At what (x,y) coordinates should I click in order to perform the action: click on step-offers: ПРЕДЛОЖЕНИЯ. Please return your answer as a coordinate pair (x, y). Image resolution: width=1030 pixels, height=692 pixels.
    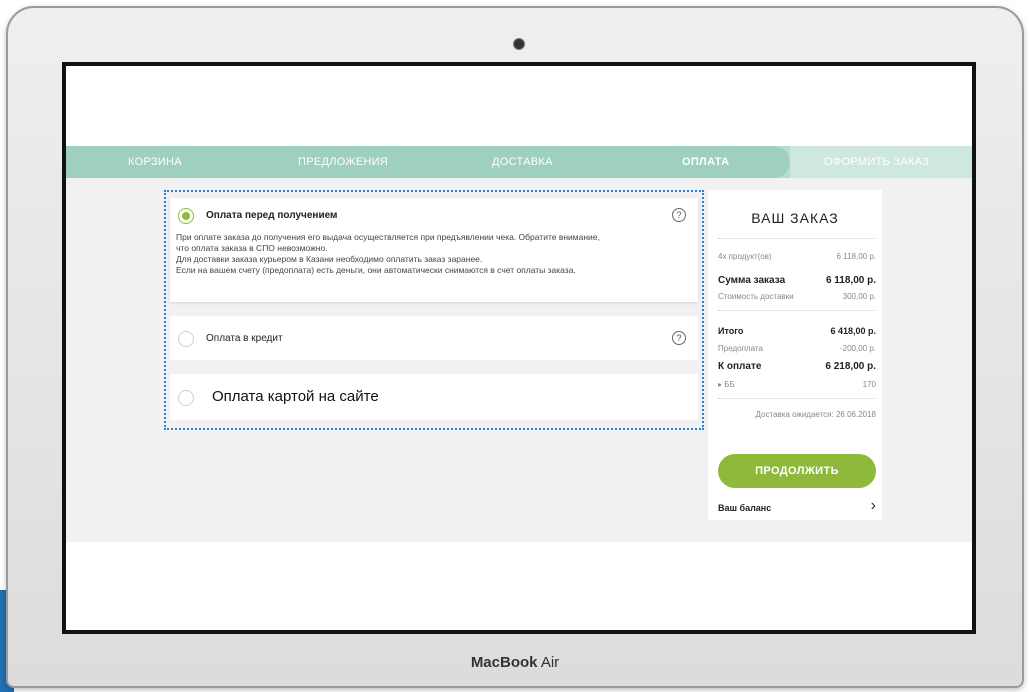
    Looking at the image, I should click on (343, 162).